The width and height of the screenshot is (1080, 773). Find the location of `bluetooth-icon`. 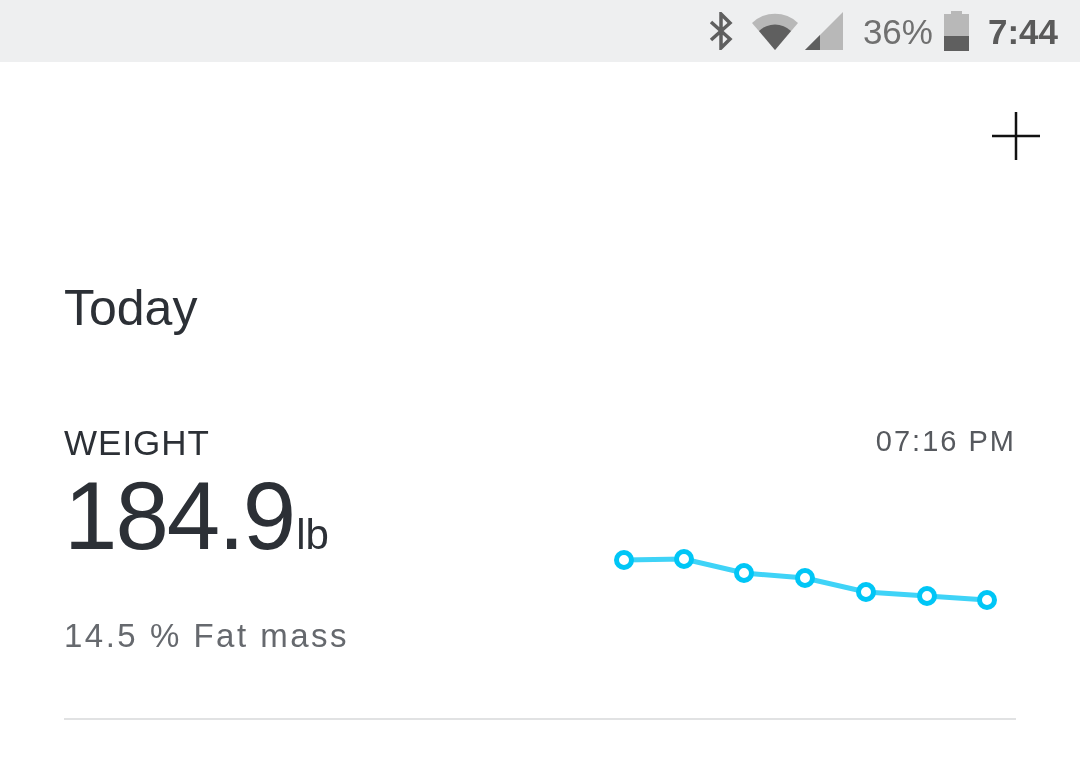

bluetooth-icon is located at coordinates (720, 31).